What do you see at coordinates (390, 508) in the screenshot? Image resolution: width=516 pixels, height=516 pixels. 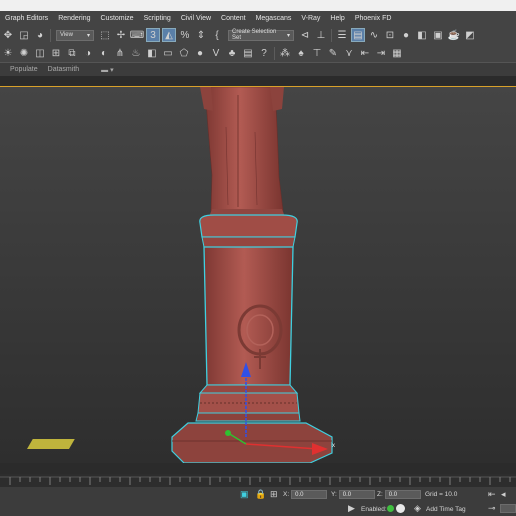 I see `enabled-indicator` at bounding box center [390, 508].